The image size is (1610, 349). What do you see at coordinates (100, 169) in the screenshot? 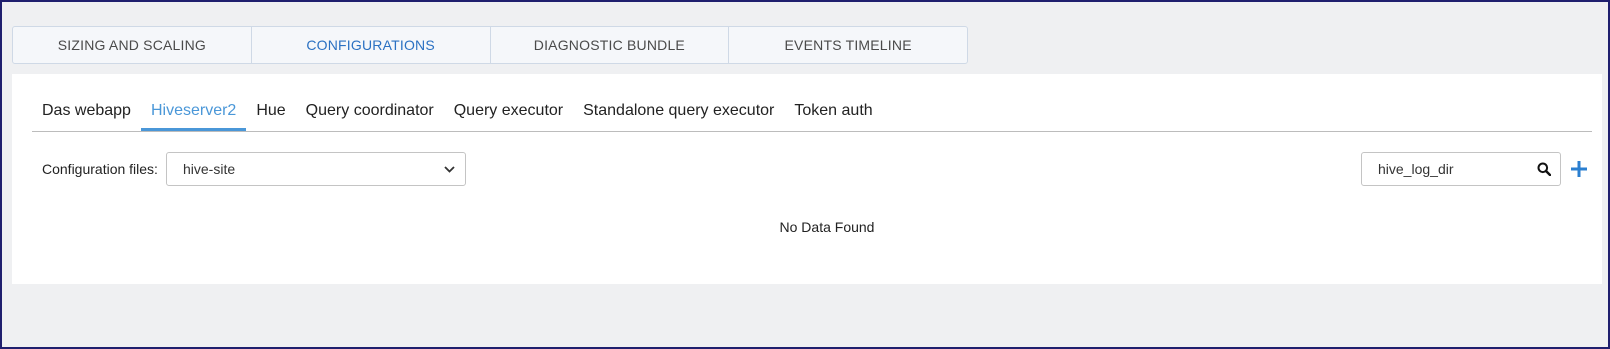
I see `configuration-files-label: Configuration files:` at bounding box center [100, 169].